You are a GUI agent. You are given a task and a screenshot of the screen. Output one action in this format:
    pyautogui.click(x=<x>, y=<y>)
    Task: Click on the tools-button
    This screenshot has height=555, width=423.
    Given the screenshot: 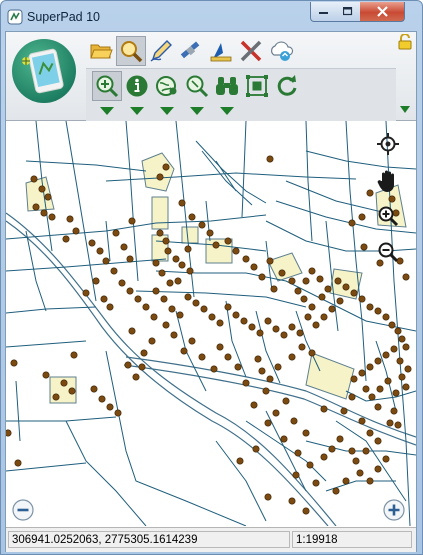 What is the action you would take?
    pyautogui.click(x=251, y=51)
    